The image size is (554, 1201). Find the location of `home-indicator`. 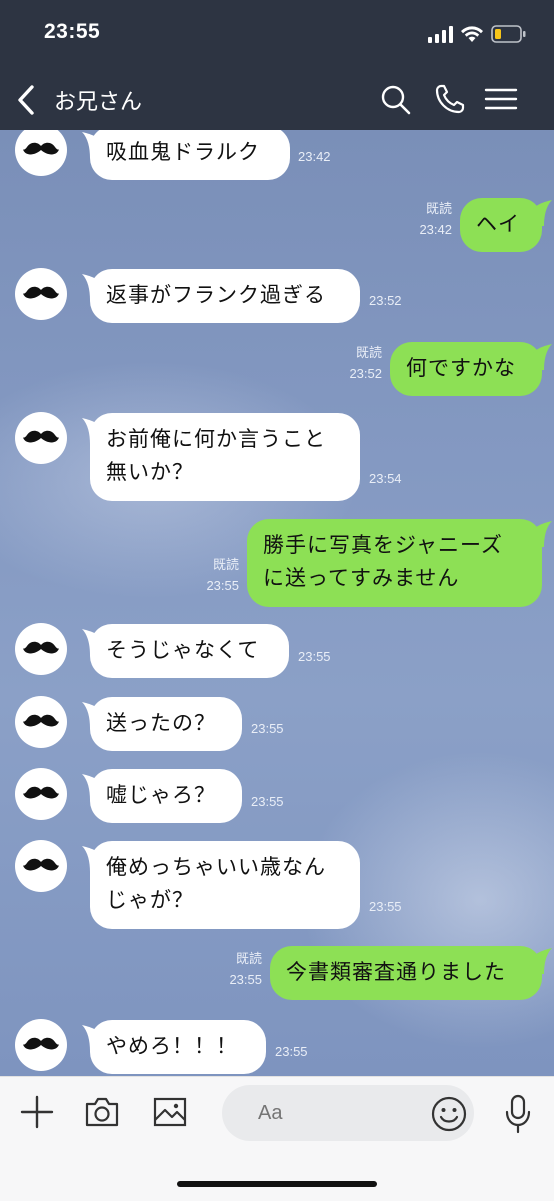

home-indicator is located at coordinates (277, 1184).